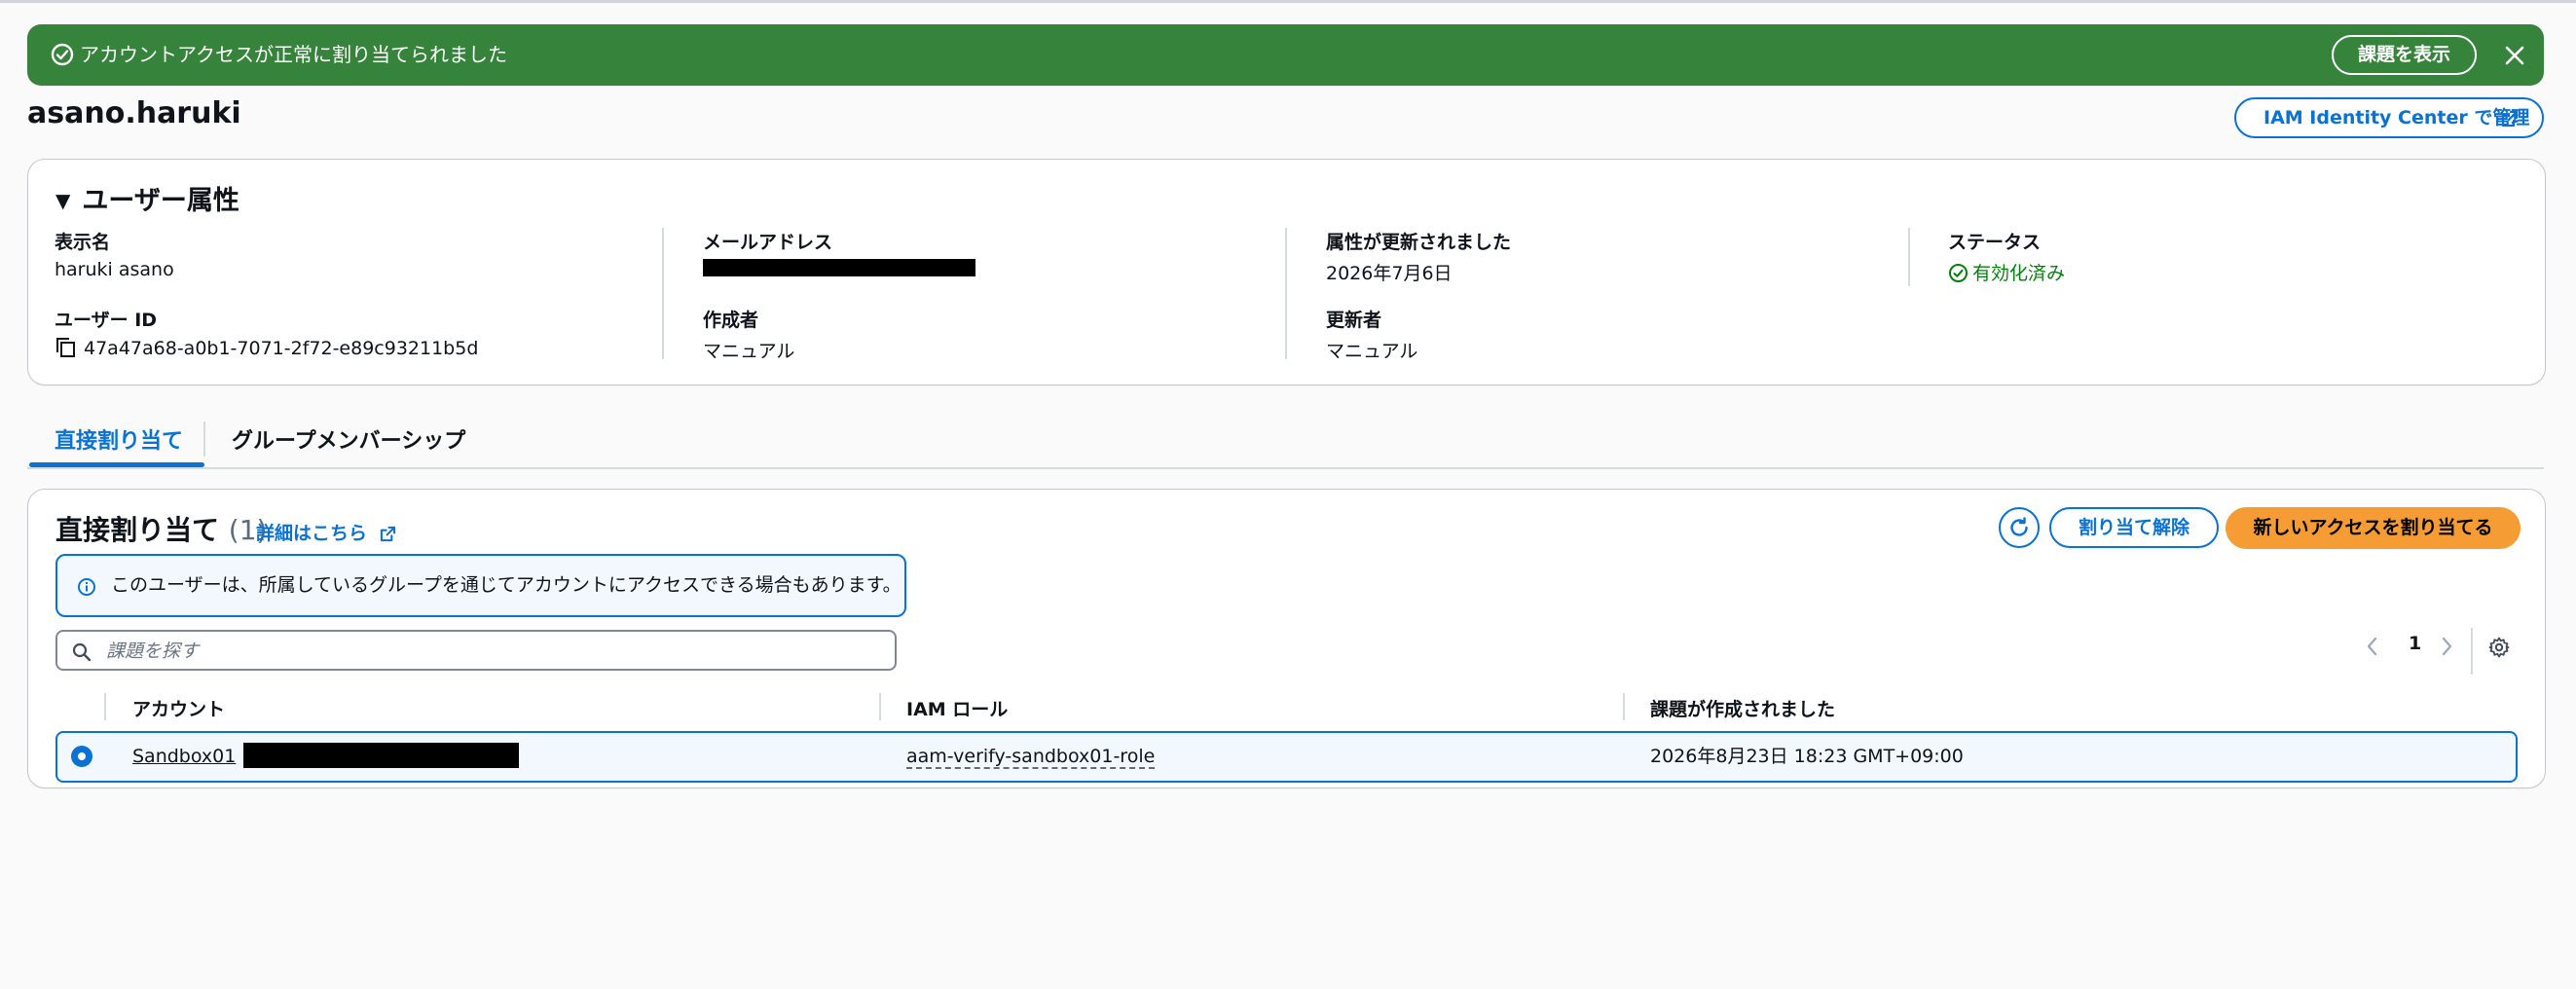 The height and width of the screenshot is (989, 2576). What do you see at coordinates (1372, 351) in the screenshot?
I see `updated-by-value: マニュアル` at bounding box center [1372, 351].